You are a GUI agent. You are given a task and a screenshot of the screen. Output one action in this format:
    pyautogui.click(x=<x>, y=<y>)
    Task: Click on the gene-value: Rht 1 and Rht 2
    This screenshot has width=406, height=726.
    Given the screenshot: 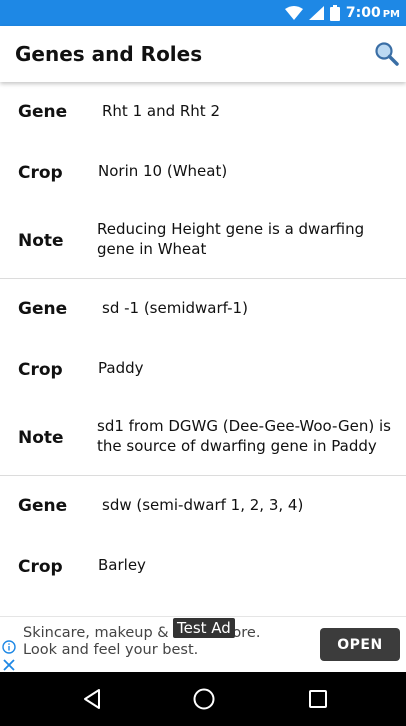 What is the action you would take?
    pyautogui.click(x=161, y=111)
    